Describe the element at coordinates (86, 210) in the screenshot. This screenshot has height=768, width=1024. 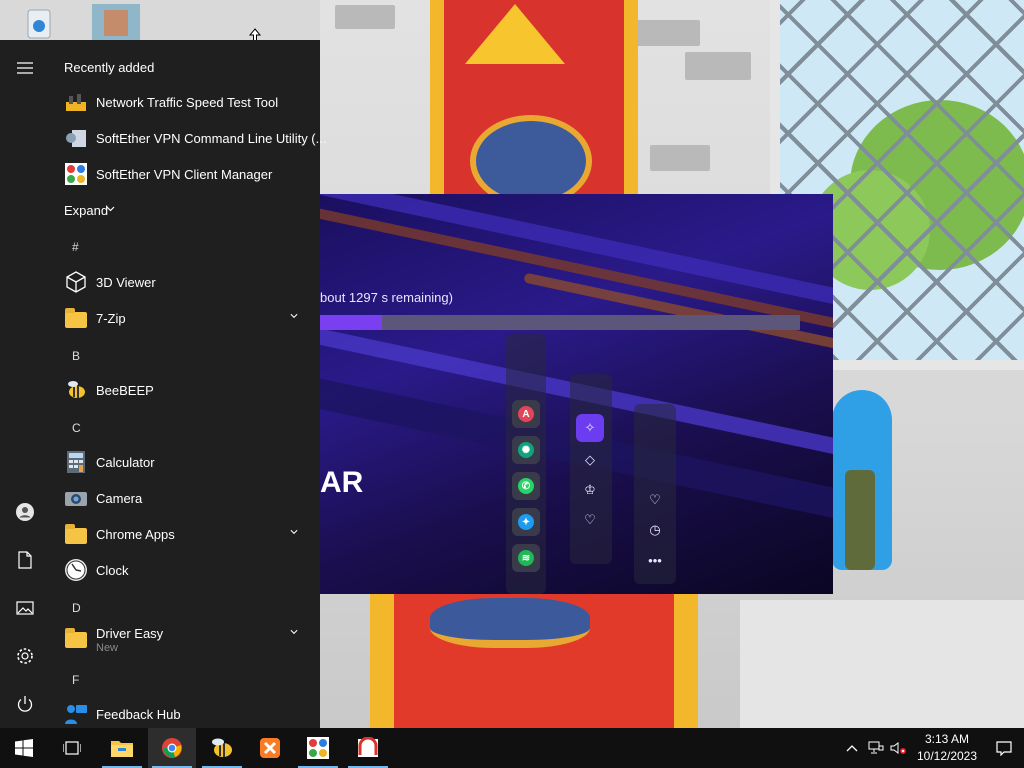
I see `expand-label: Expand` at that location.